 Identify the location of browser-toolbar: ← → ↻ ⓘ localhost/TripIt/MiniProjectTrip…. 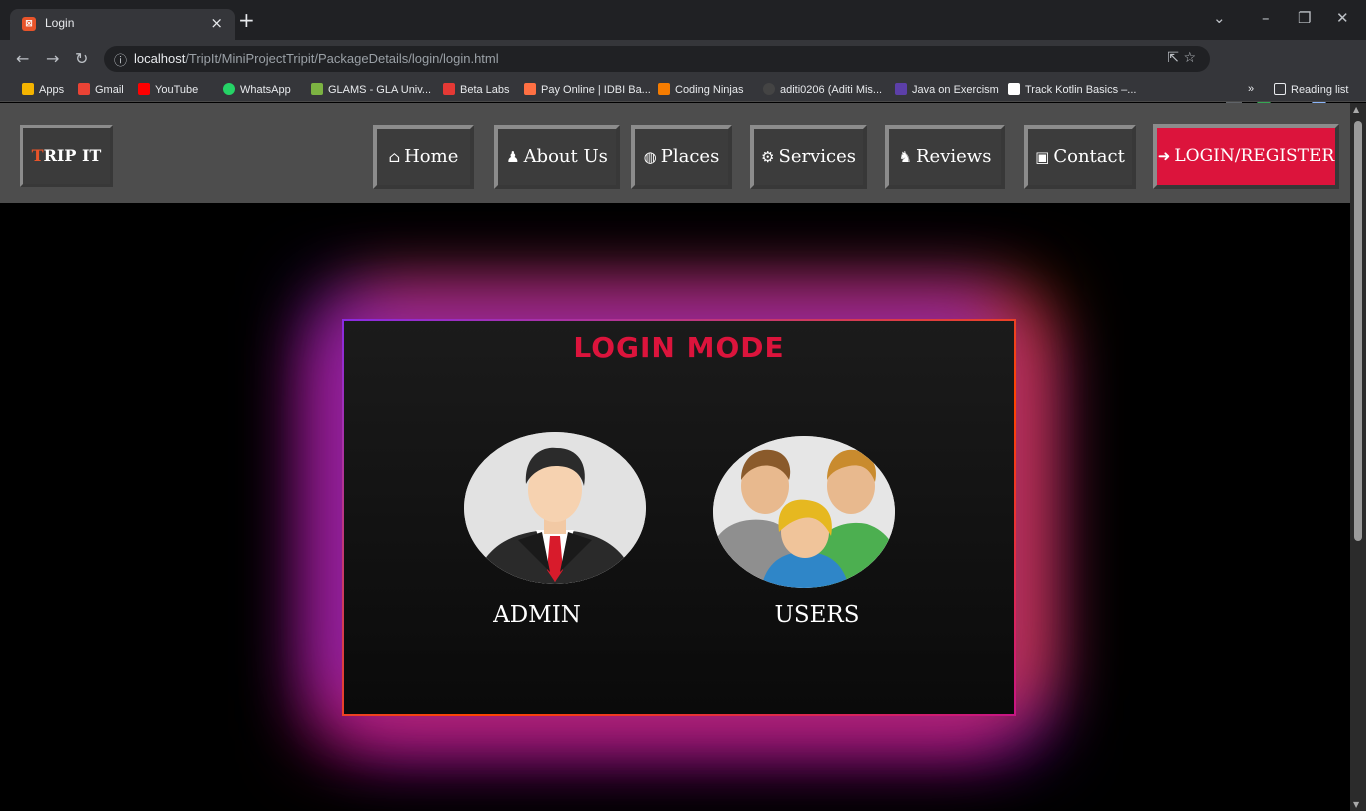
(683, 73).